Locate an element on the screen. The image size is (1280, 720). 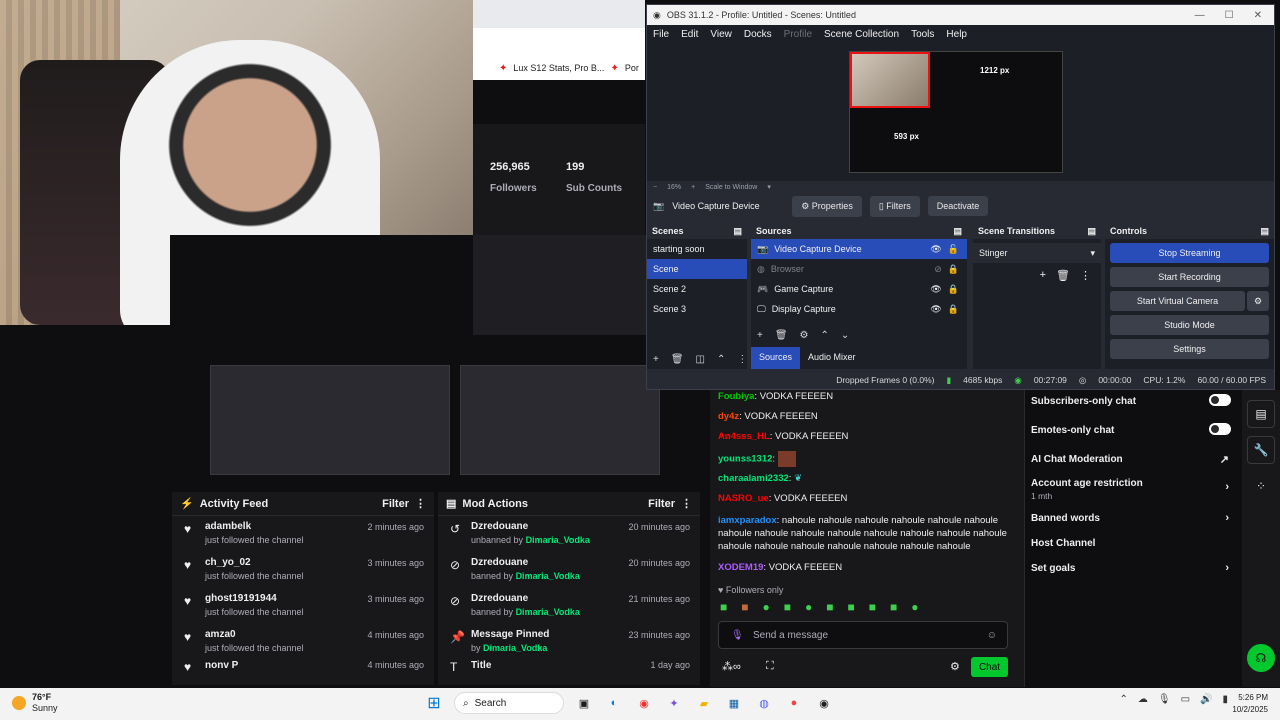
menu-view: View is located at coordinates (721, 34).